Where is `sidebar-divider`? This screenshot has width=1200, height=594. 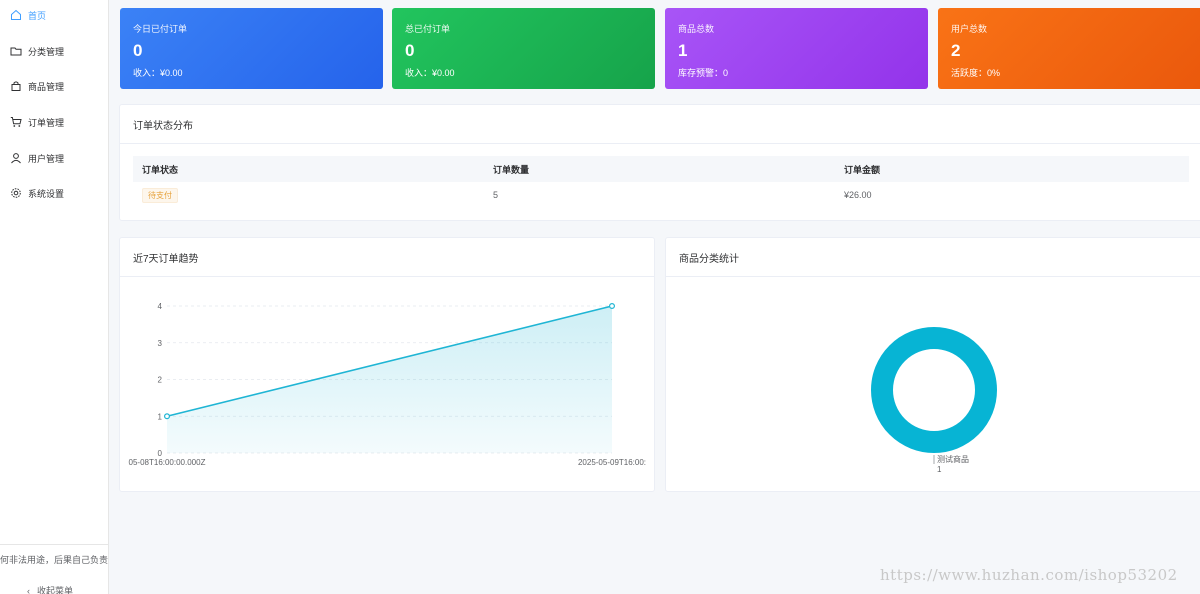 sidebar-divider is located at coordinates (54, 544).